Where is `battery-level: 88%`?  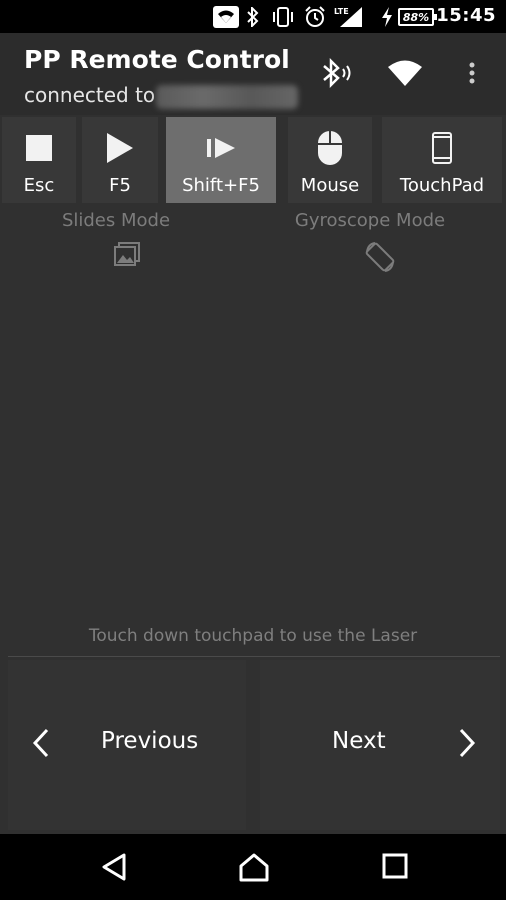
battery-level: 88% is located at coordinates (416, 17).